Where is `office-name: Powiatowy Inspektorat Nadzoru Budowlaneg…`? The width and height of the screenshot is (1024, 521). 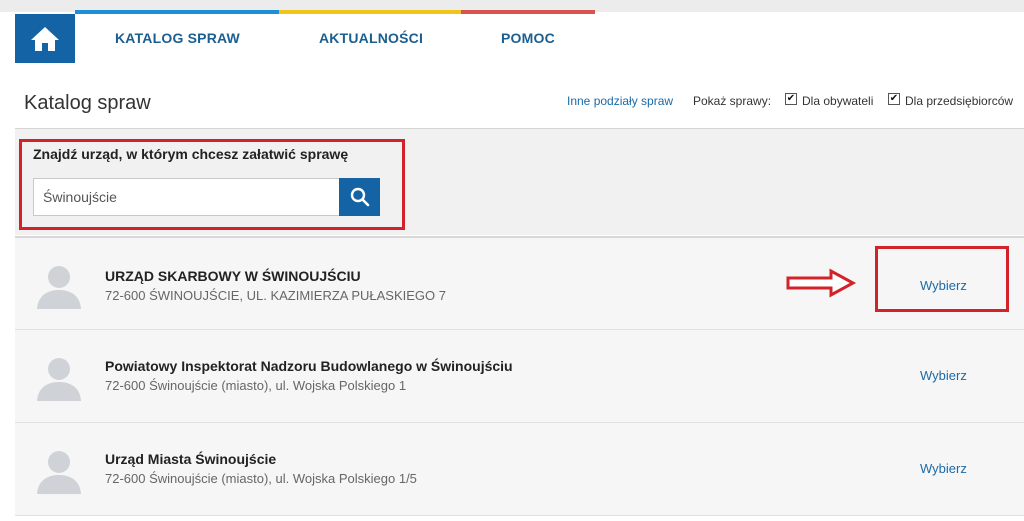 office-name: Powiatowy Inspektorat Nadzoru Budowlaneg… is located at coordinates (309, 366).